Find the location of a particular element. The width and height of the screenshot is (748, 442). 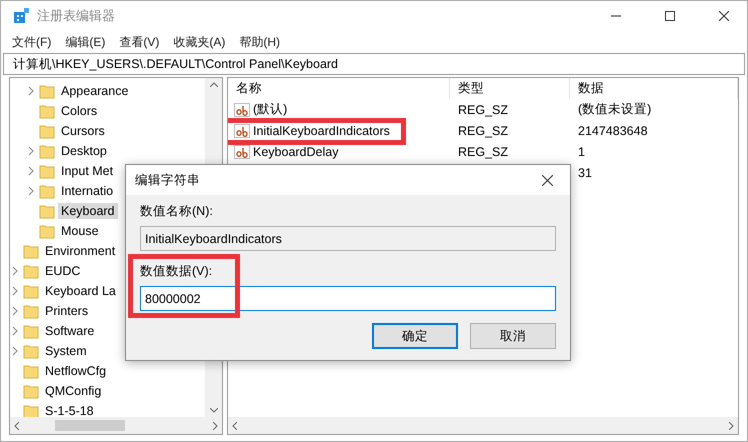

scroll-up-icon is located at coordinates (214, 84).